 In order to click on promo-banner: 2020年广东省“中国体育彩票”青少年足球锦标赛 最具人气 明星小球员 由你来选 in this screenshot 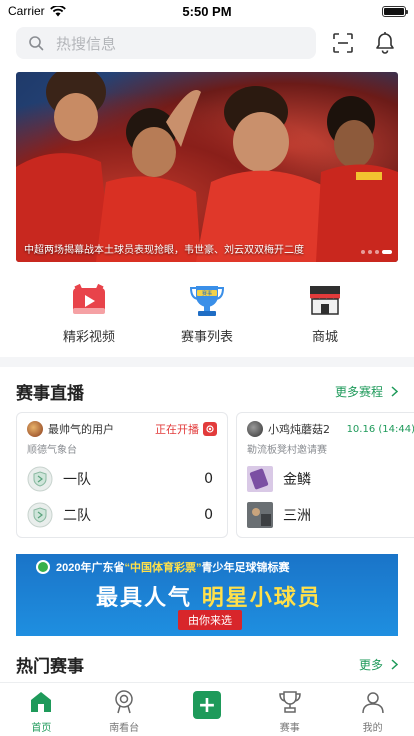, I will do `click(207, 595)`.